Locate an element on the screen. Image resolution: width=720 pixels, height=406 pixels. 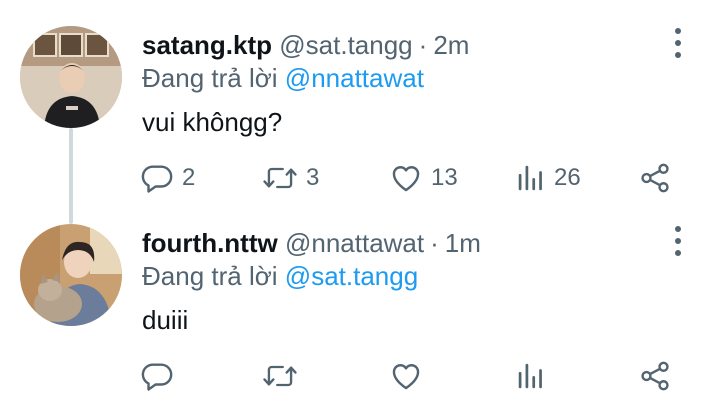
like-button is located at coordinates (410, 376).